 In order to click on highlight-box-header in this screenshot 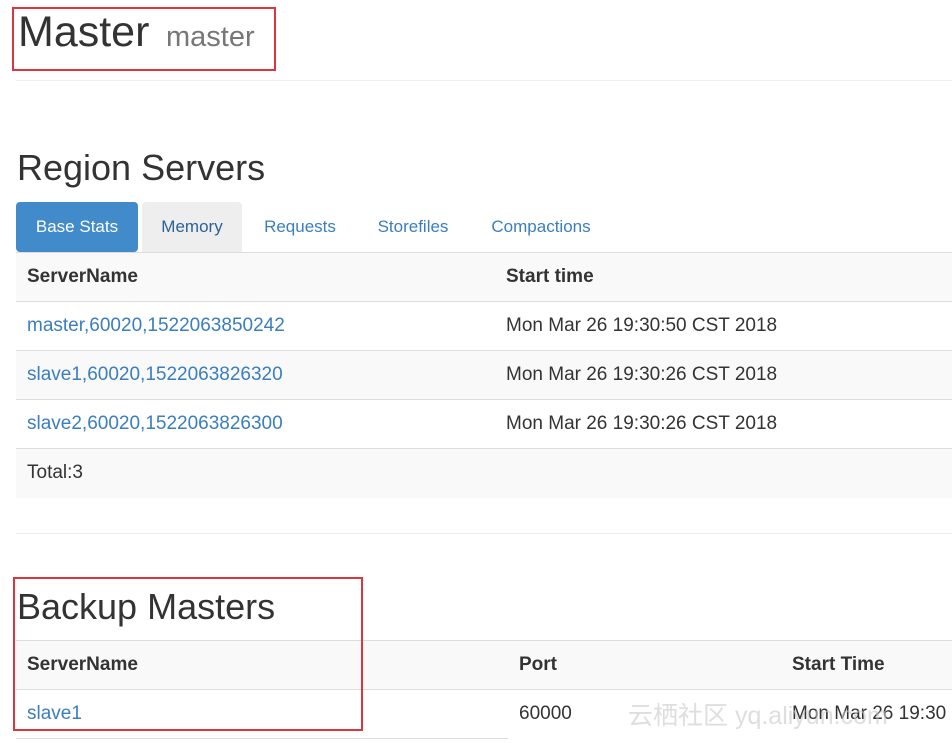, I will do `click(144, 39)`.